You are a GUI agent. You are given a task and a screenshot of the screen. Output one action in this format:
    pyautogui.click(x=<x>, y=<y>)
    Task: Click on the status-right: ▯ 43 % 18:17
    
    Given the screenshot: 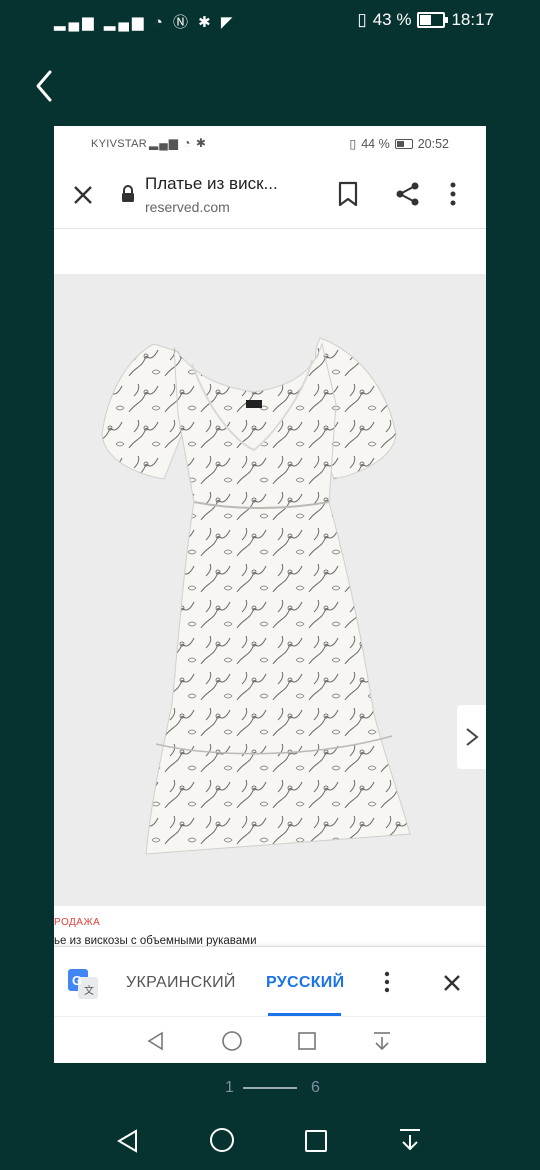 What is the action you would take?
    pyautogui.click(x=425, y=20)
    